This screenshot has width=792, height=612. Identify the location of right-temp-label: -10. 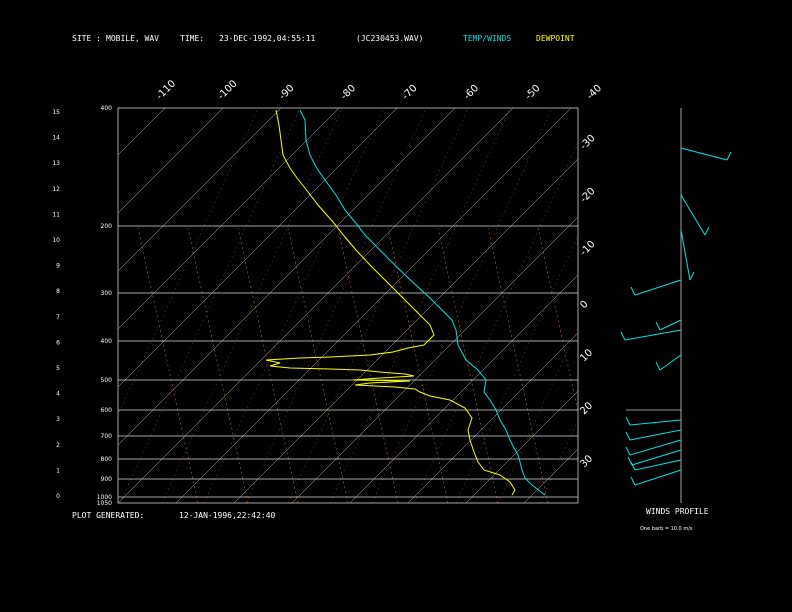
(587, 248).